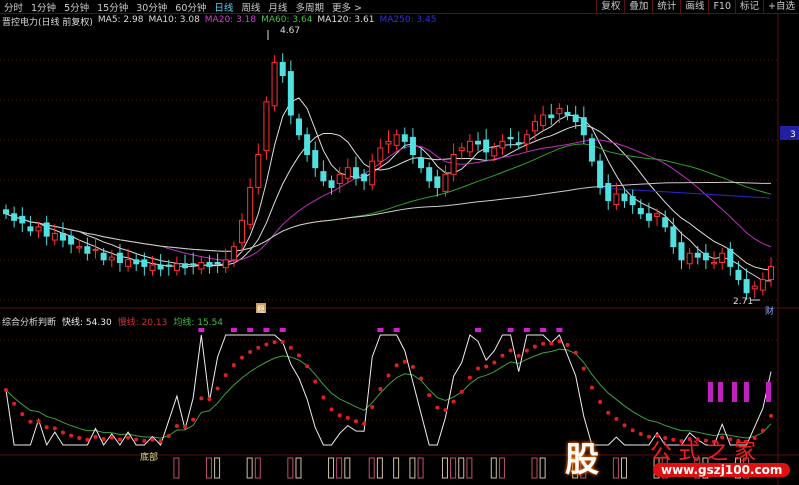 Image resolution: width=799 pixels, height=485 pixels. Describe the element at coordinates (793, 135) in the screenshot. I see `axis-tag: 3` at that location.